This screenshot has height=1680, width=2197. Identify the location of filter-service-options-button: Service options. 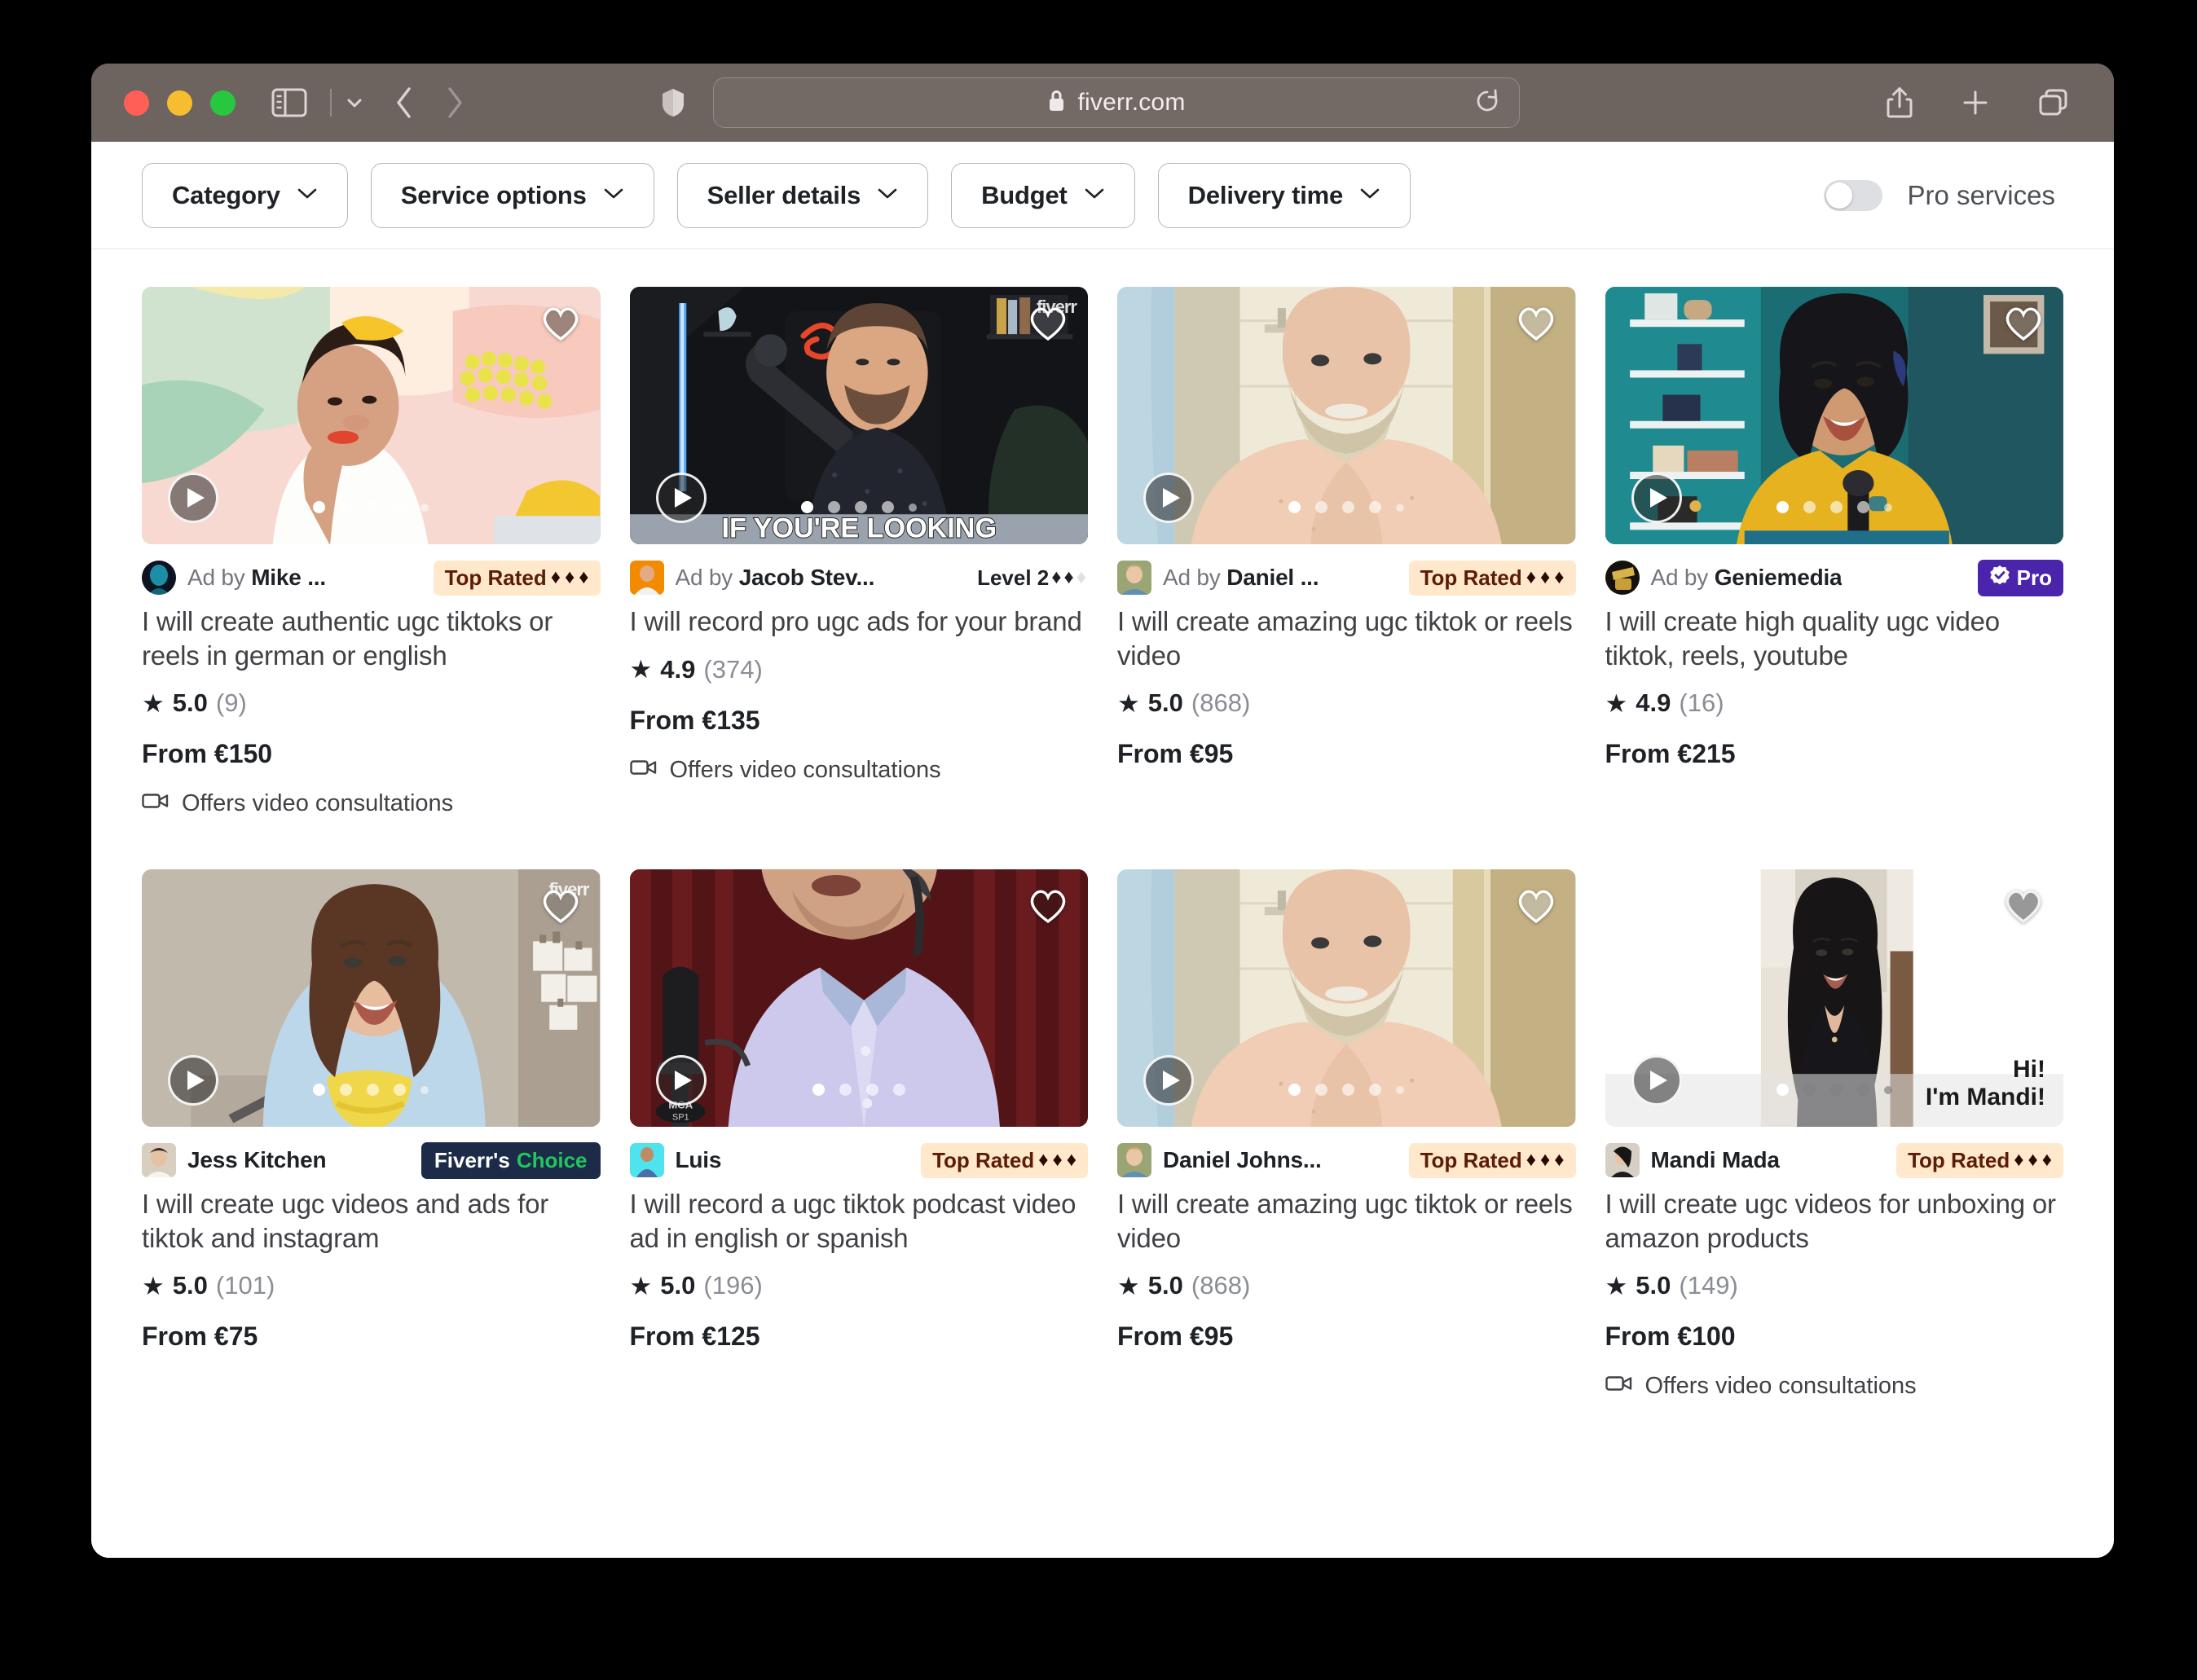
(512, 195).